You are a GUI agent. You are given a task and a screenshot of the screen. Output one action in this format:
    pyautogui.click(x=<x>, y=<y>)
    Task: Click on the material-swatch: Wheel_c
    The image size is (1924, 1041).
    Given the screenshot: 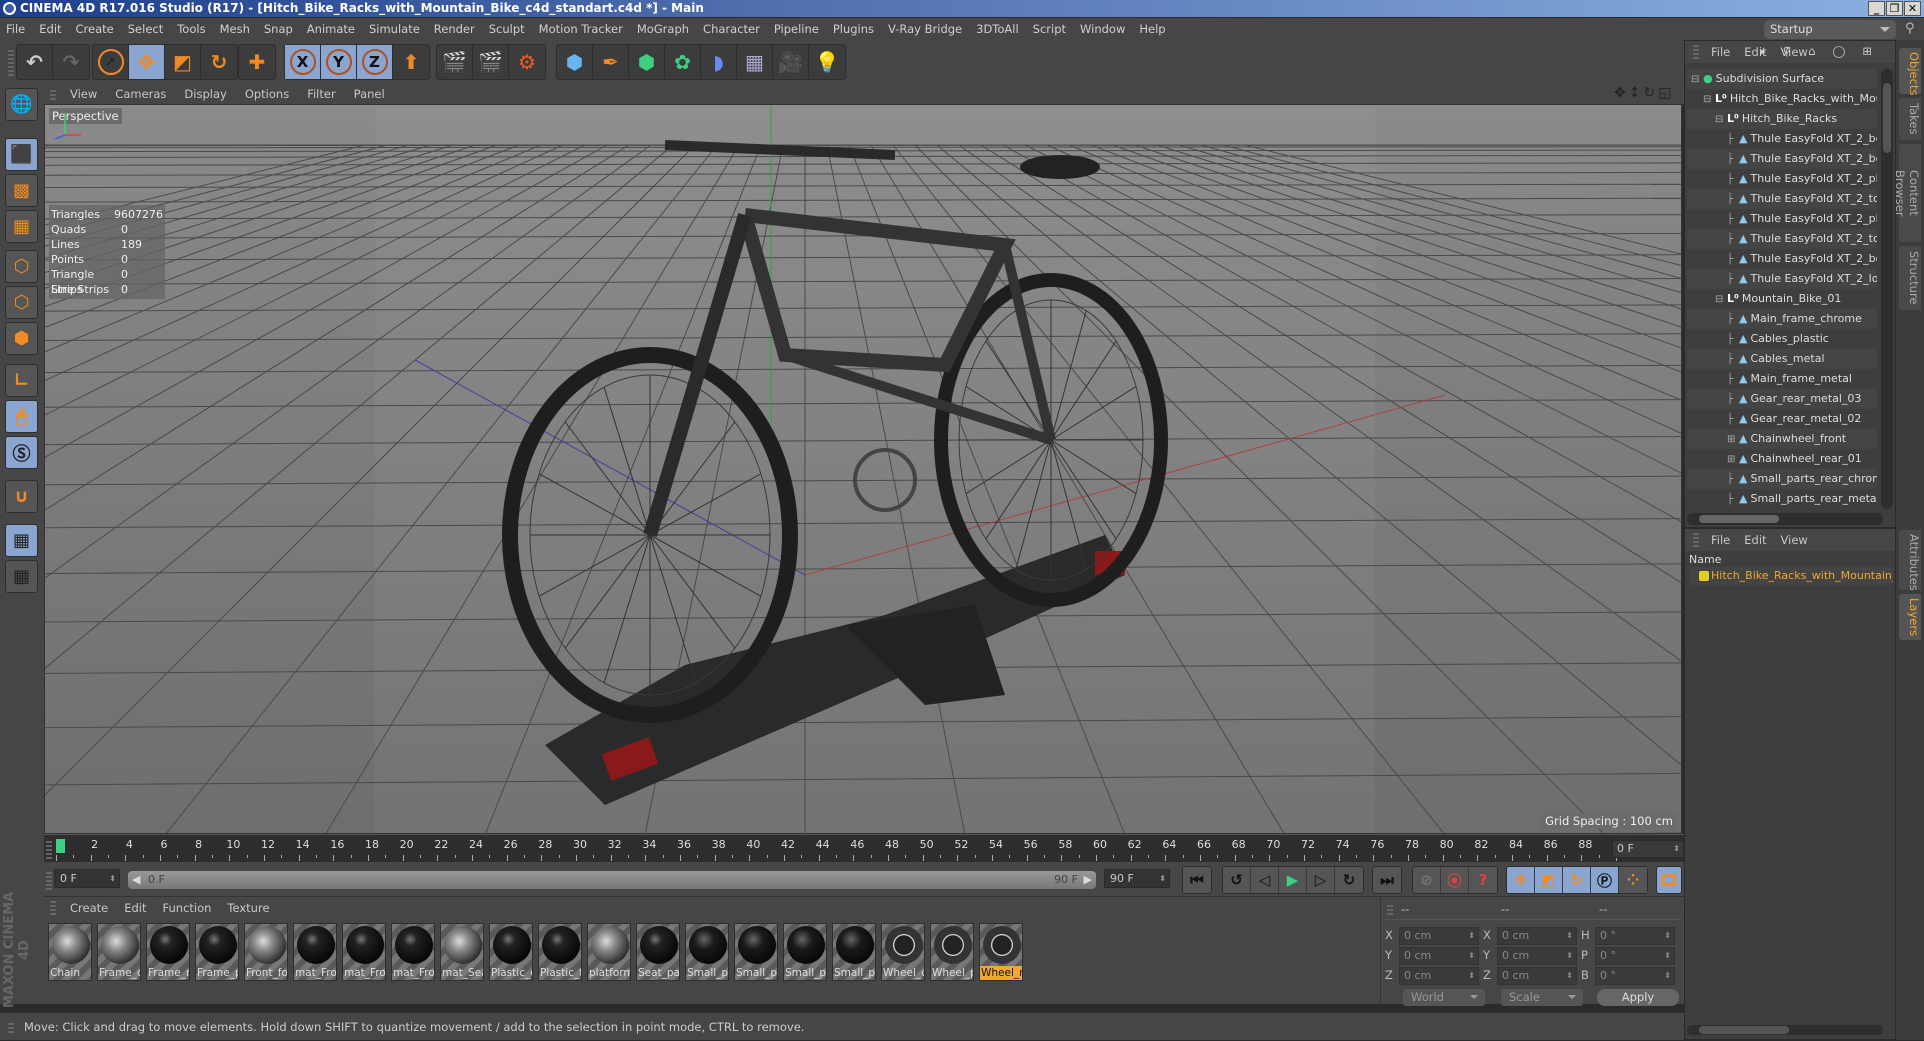 What is the action you would take?
    pyautogui.click(x=903, y=952)
    